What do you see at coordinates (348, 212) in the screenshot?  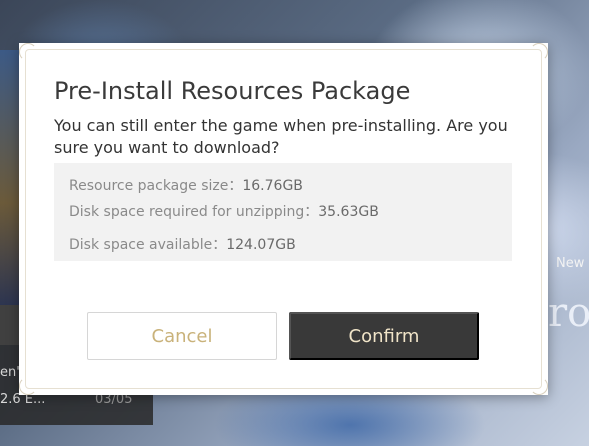 I see `info-value: 35.63GB` at bounding box center [348, 212].